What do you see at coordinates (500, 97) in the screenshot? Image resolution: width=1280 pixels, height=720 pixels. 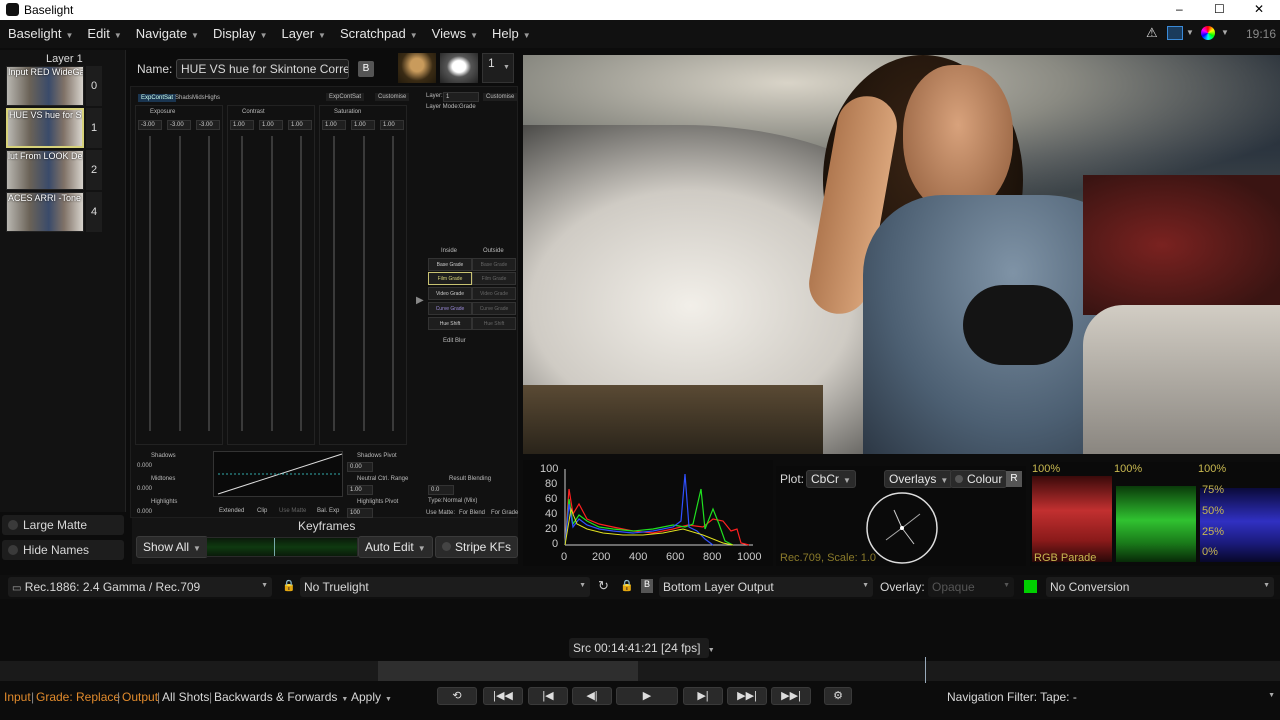 I see `layer-customise-select: Customise` at bounding box center [500, 97].